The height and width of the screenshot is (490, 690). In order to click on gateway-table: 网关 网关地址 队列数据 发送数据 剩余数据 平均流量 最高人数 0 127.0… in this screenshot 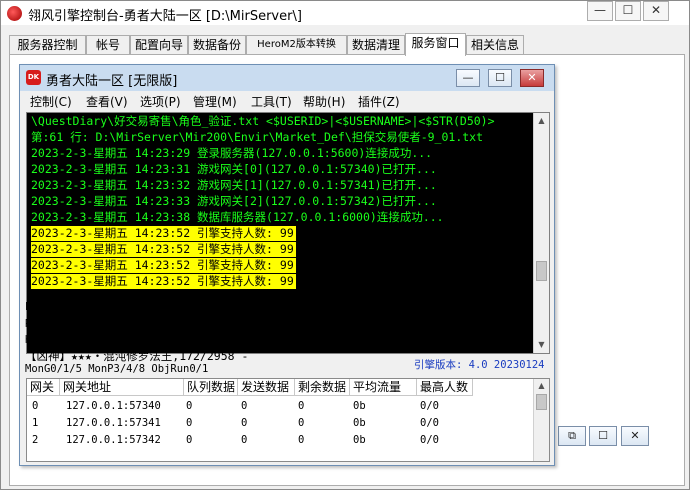, I will do `click(288, 420)`.